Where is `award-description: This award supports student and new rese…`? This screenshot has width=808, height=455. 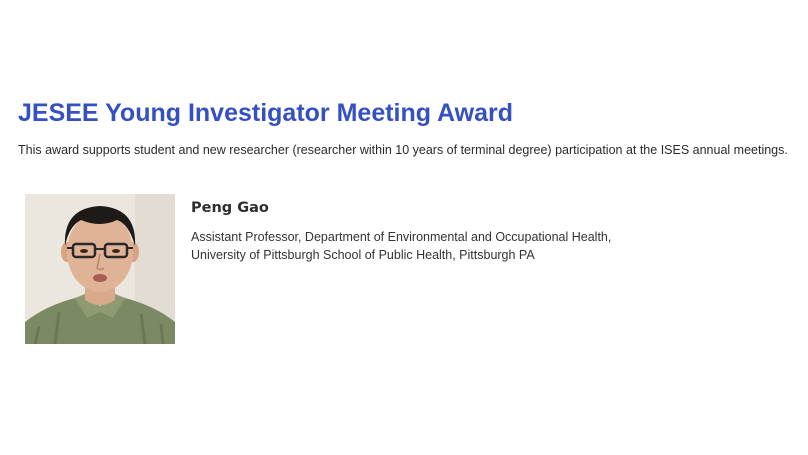
award-description: This award supports student and new rese… is located at coordinates (403, 150).